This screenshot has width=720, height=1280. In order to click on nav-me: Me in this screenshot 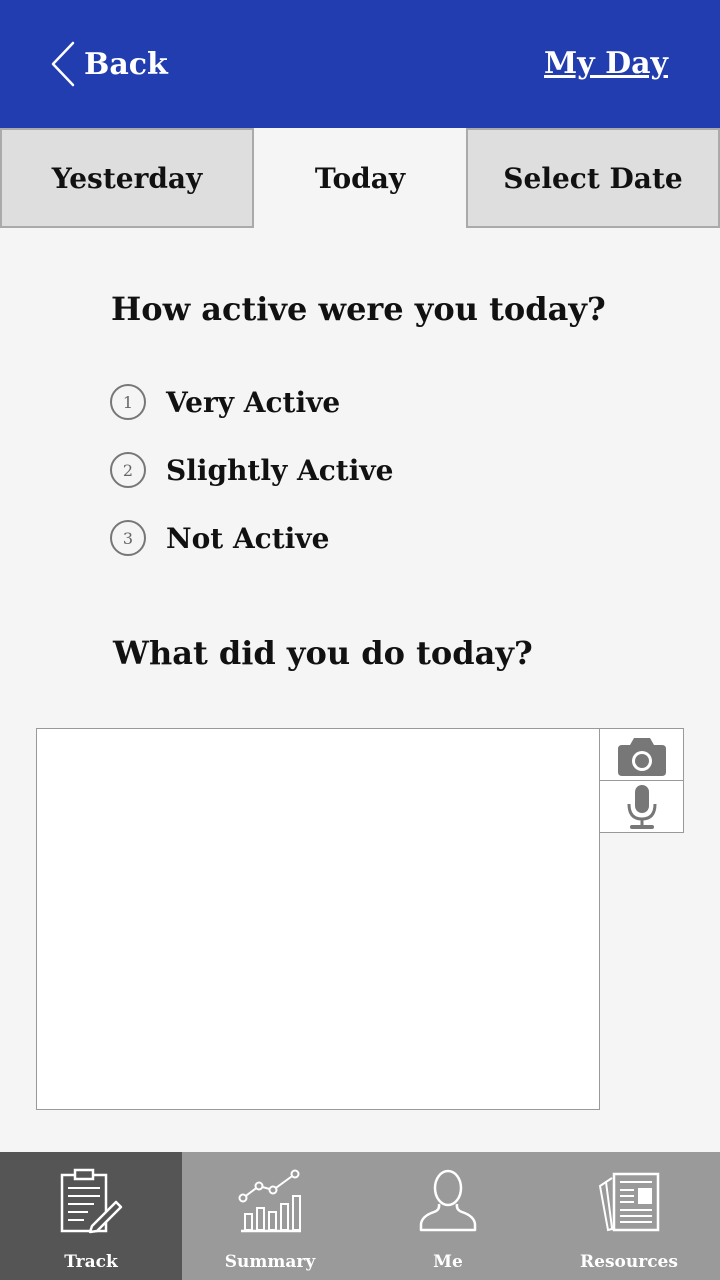, I will do `click(448, 1216)`.